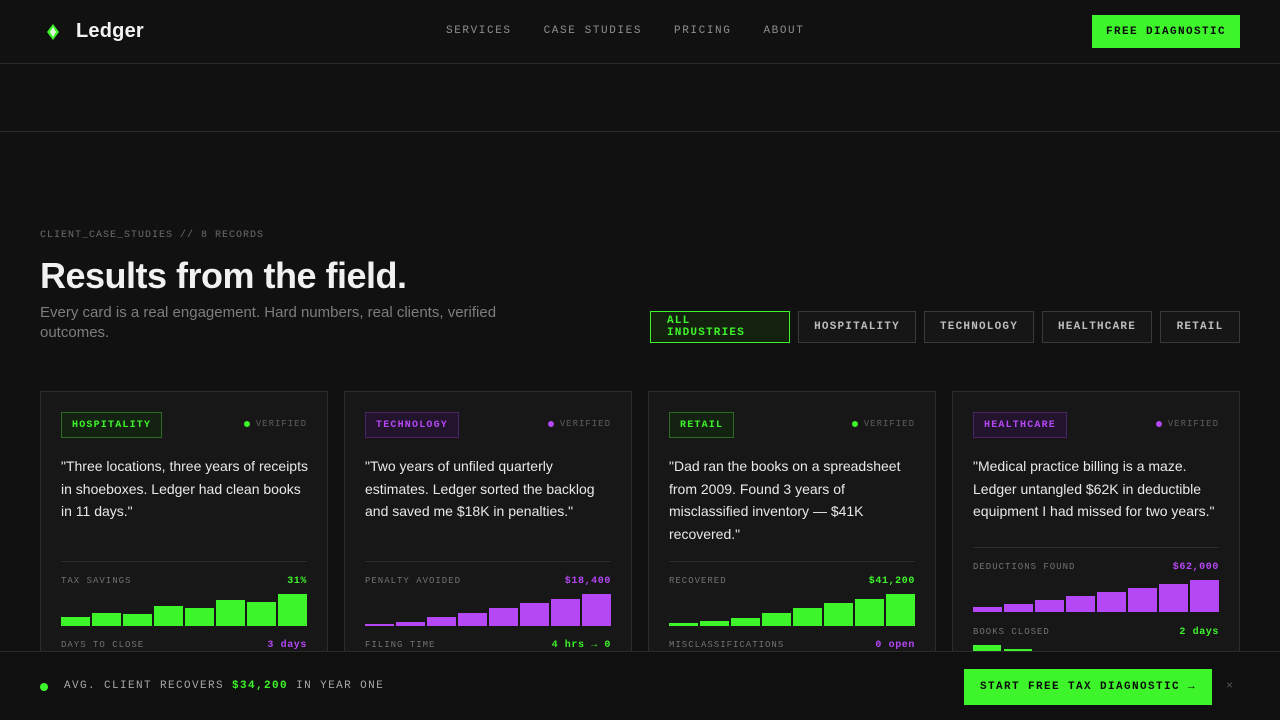 This screenshot has height=720, width=1280. I want to click on secondary-metric-value: 0 open, so click(895, 645).